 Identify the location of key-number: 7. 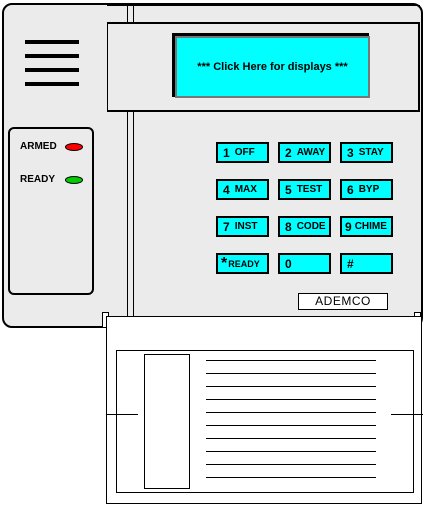
(226, 226).